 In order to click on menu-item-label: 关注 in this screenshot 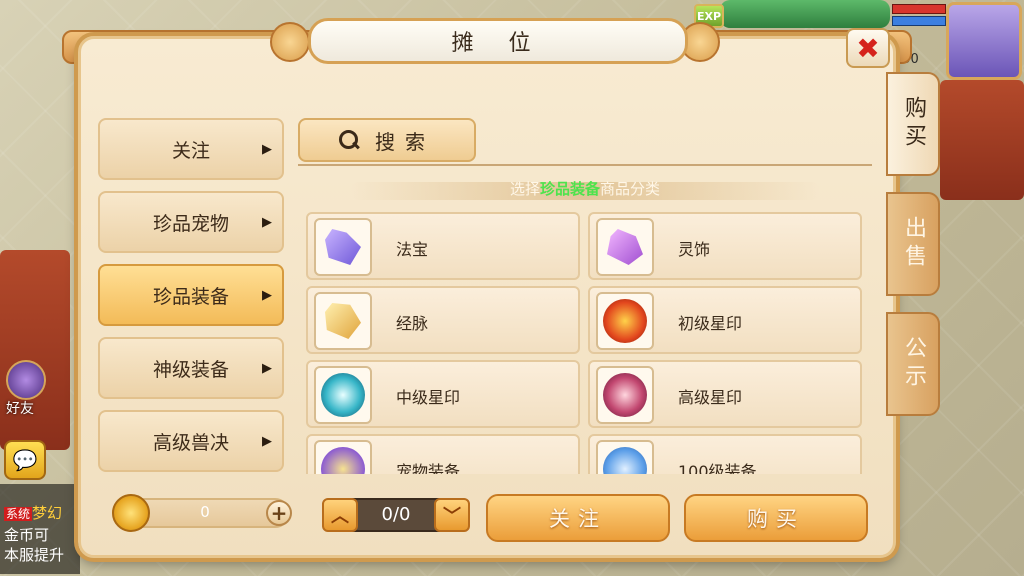, I will do `click(190, 150)`.